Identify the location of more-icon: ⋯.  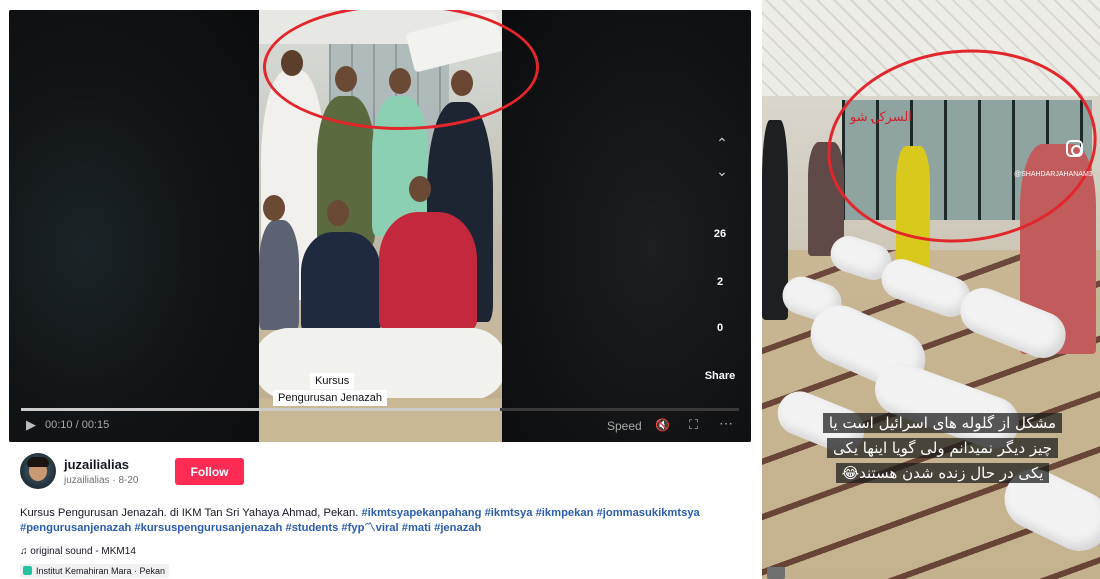
(726, 423).